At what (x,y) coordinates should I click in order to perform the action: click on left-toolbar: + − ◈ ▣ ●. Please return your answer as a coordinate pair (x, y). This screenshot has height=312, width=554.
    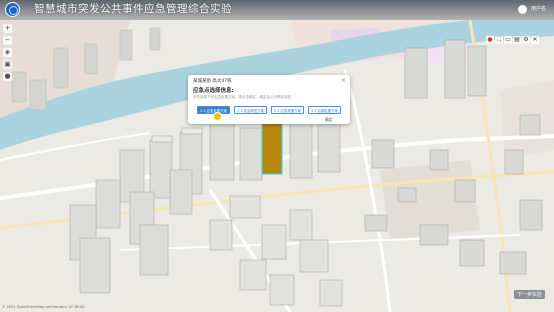
    Looking at the image, I should click on (7, 54).